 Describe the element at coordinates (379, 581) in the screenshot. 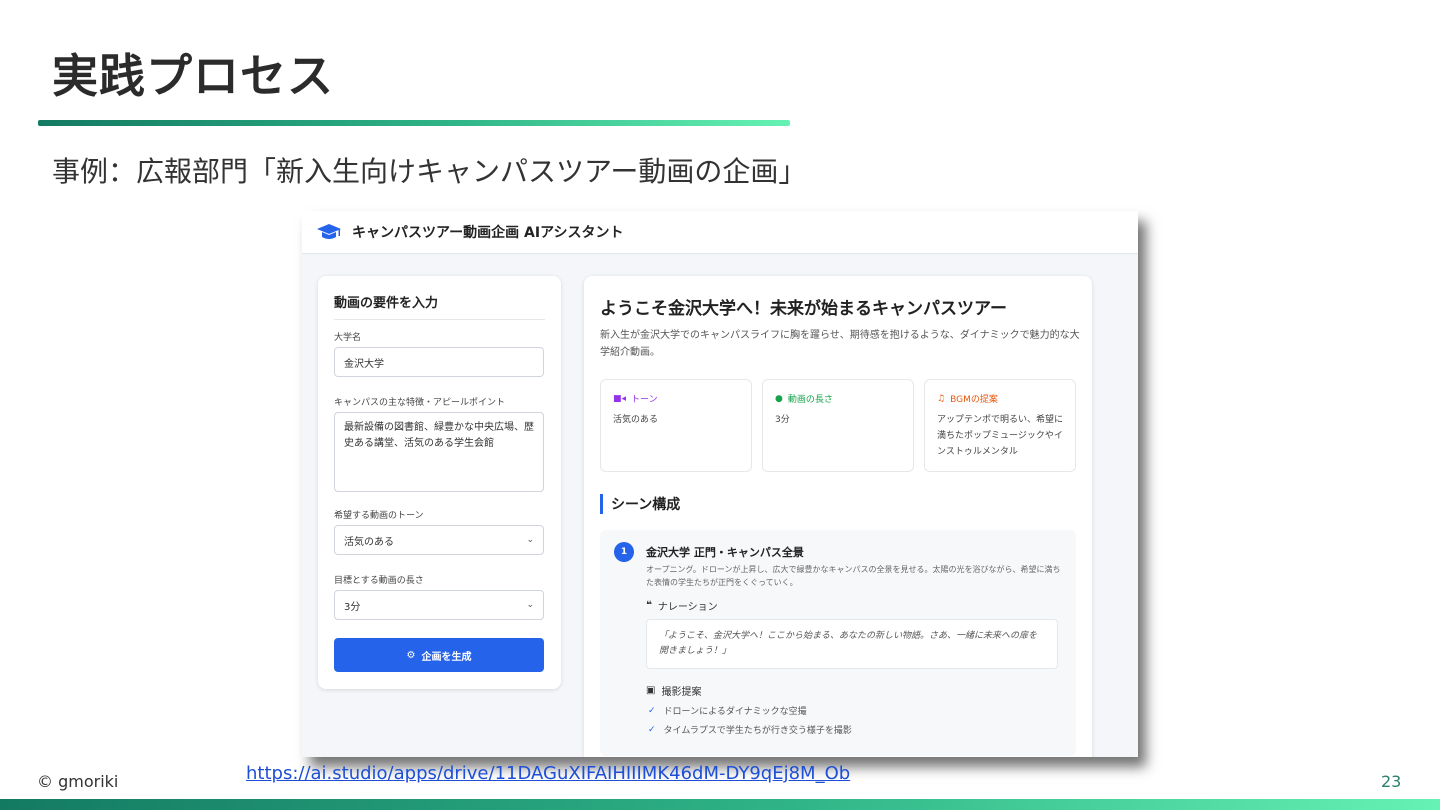

I see `length-label: 目標とする動画の長さ` at that location.